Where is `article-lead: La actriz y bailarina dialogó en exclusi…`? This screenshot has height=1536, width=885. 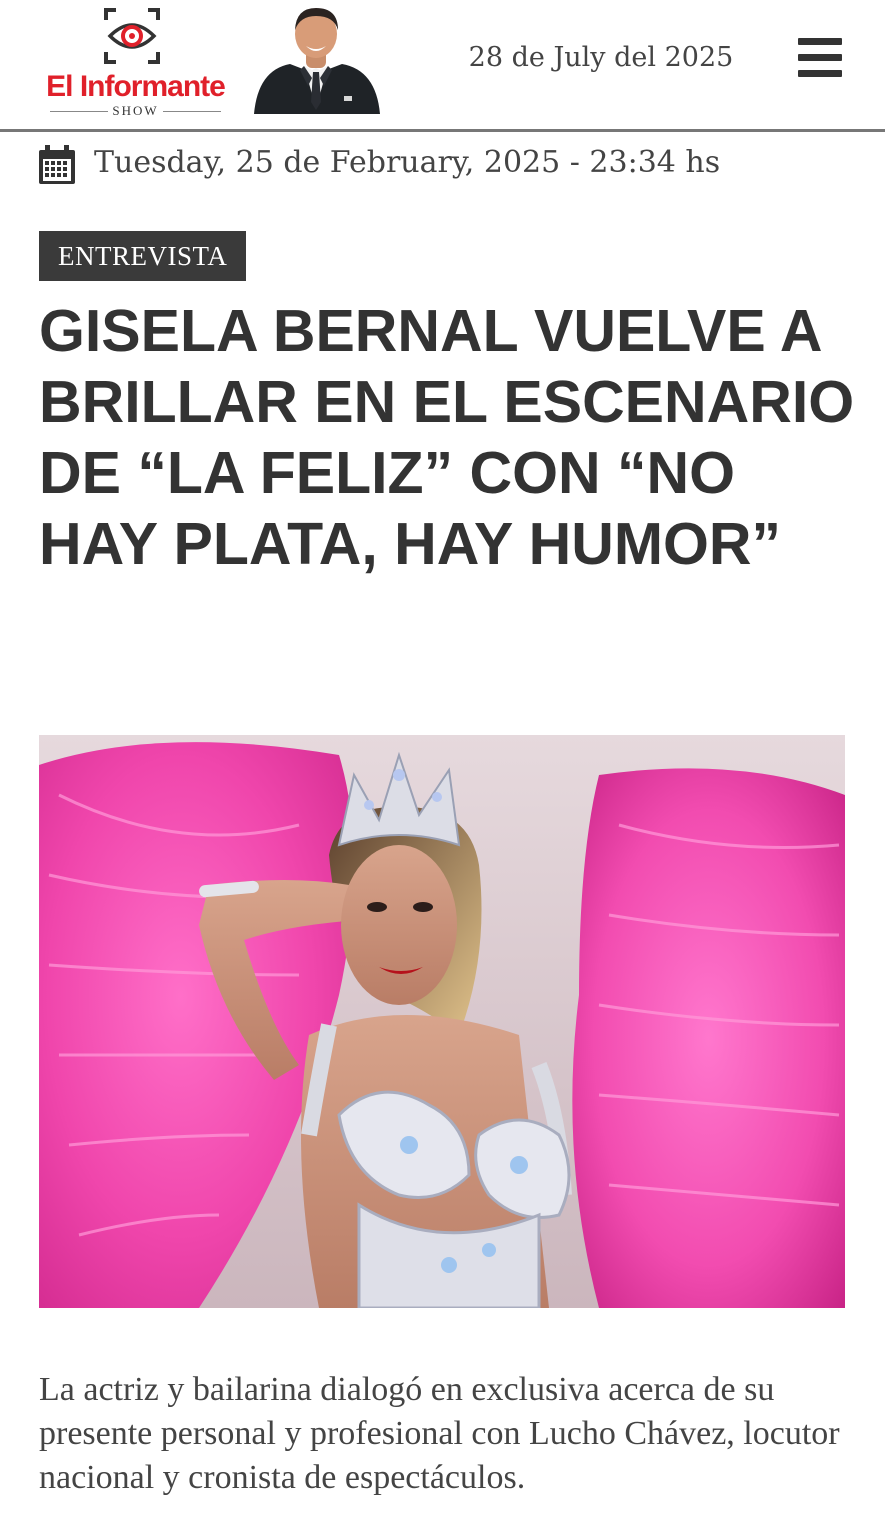 article-lead: La actriz y bailarina dialogó en exclusi… is located at coordinates (439, 1433).